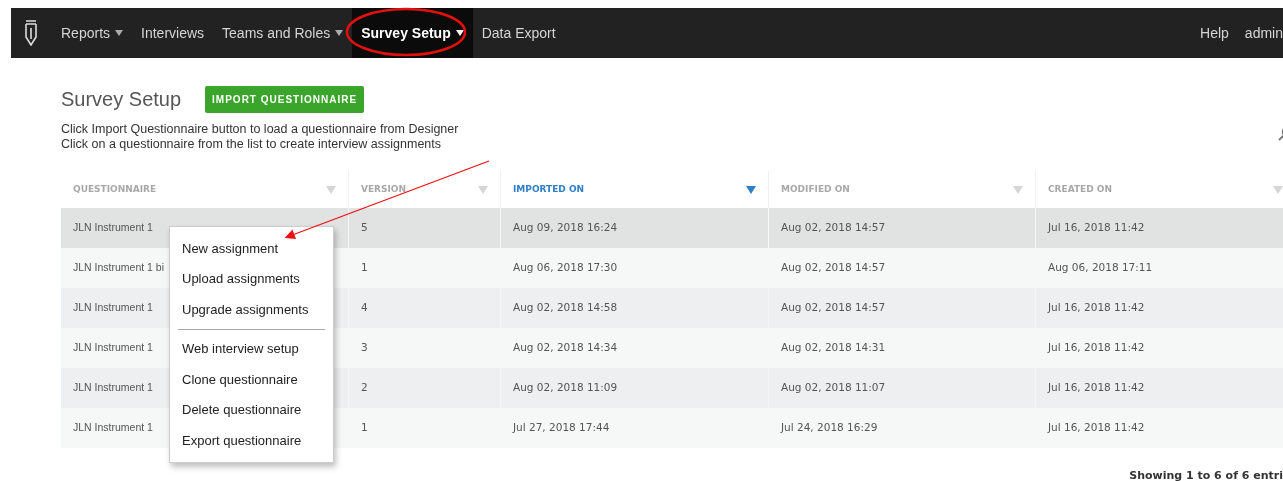  I want to click on table-cell: Aug 02, 2018 14:34, so click(565, 348).